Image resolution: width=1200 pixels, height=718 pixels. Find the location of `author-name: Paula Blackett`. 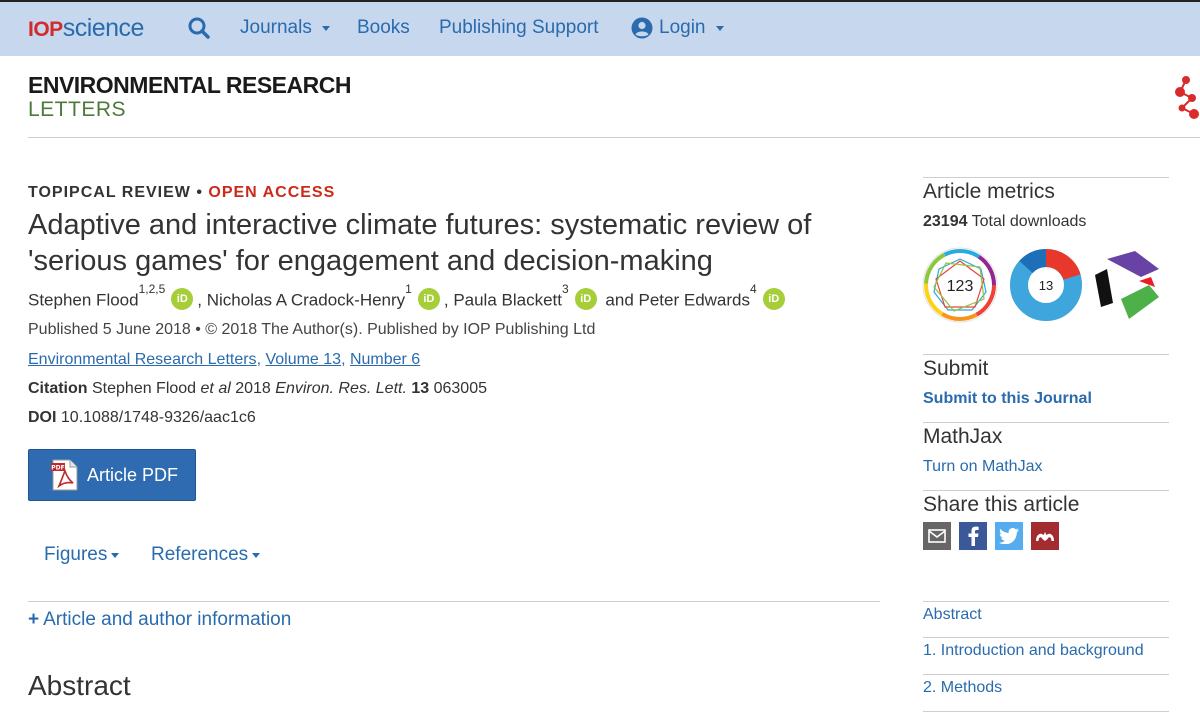

author-name: Paula Blackett is located at coordinates (507, 300).